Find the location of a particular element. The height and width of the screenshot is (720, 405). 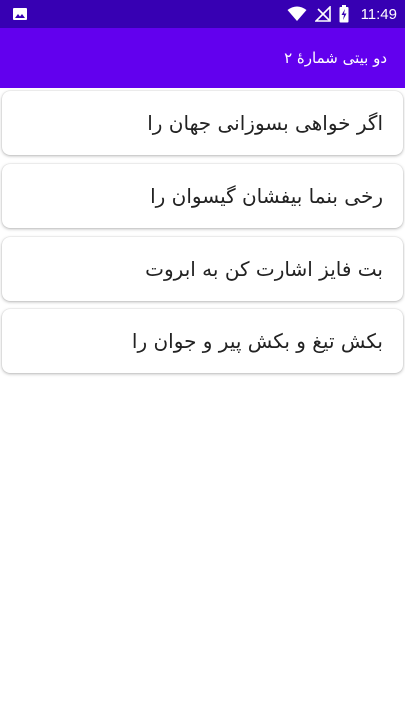

wifi-icon is located at coordinates (297, 14).